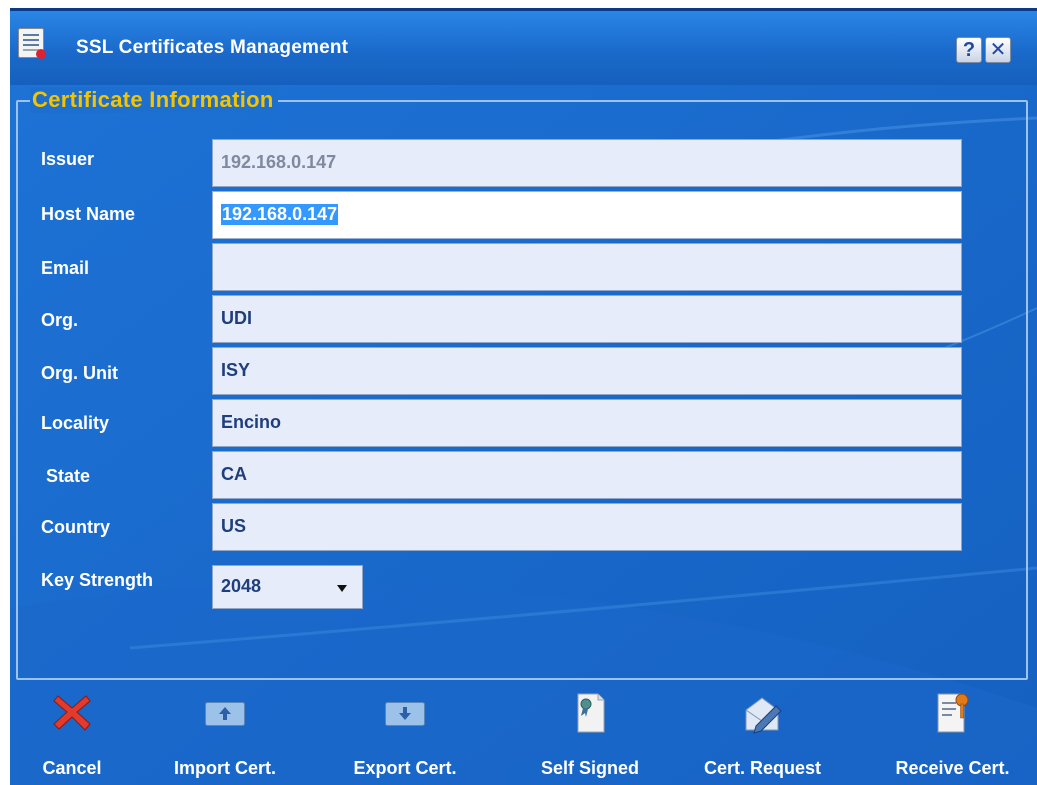 This screenshot has height=785, width=1037. Describe the element at coordinates (998, 50) in the screenshot. I see `close-button: ✕` at that location.